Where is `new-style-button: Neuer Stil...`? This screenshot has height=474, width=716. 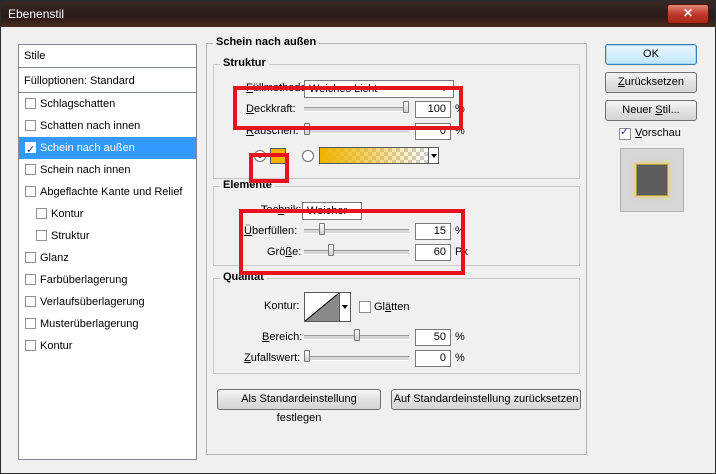
new-style-button: Neuer Stil... is located at coordinates (651, 110).